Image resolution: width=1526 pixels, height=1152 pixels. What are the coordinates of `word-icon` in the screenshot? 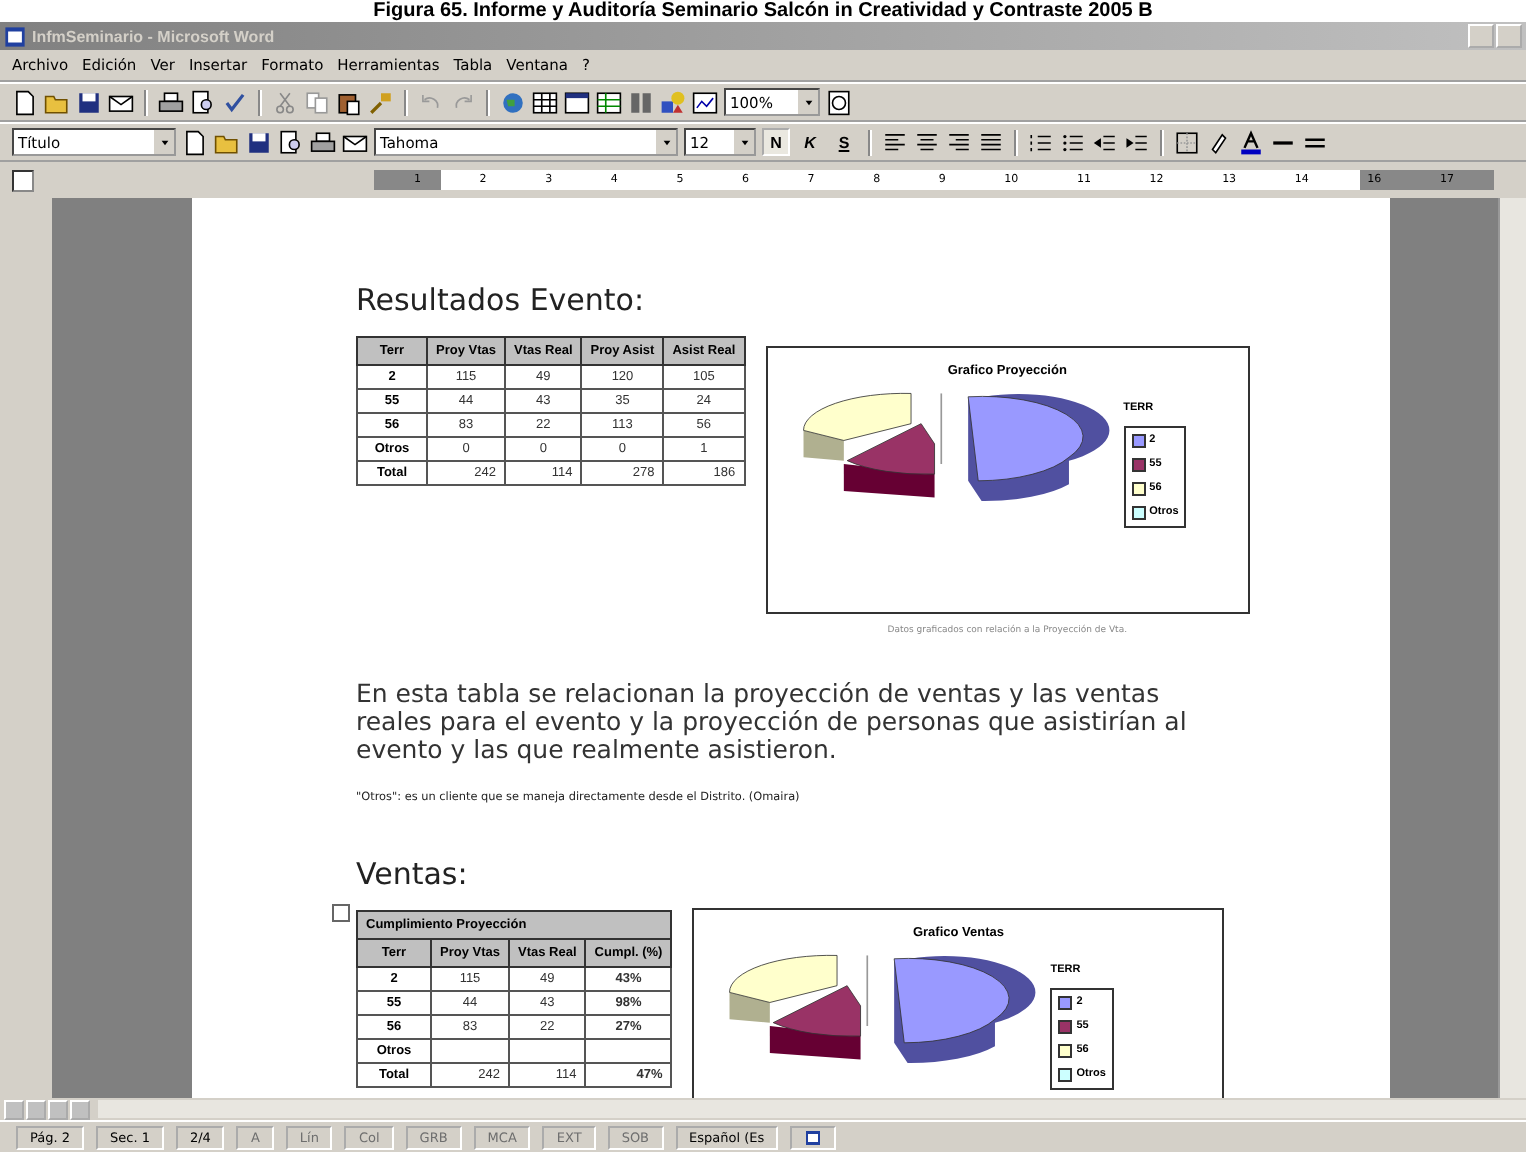 It's located at (15, 36).